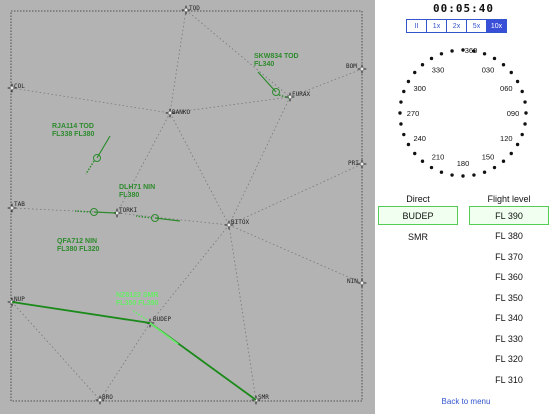 The image size is (552, 414). I want to click on direct-option: SMR, so click(418, 236).